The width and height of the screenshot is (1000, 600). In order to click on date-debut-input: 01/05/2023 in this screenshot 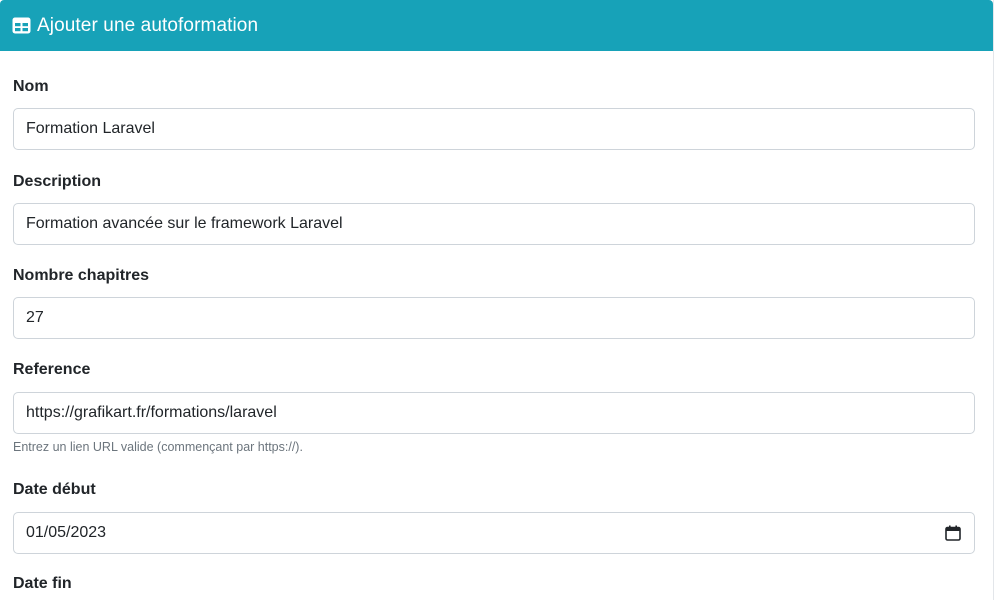, I will do `click(494, 533)`.